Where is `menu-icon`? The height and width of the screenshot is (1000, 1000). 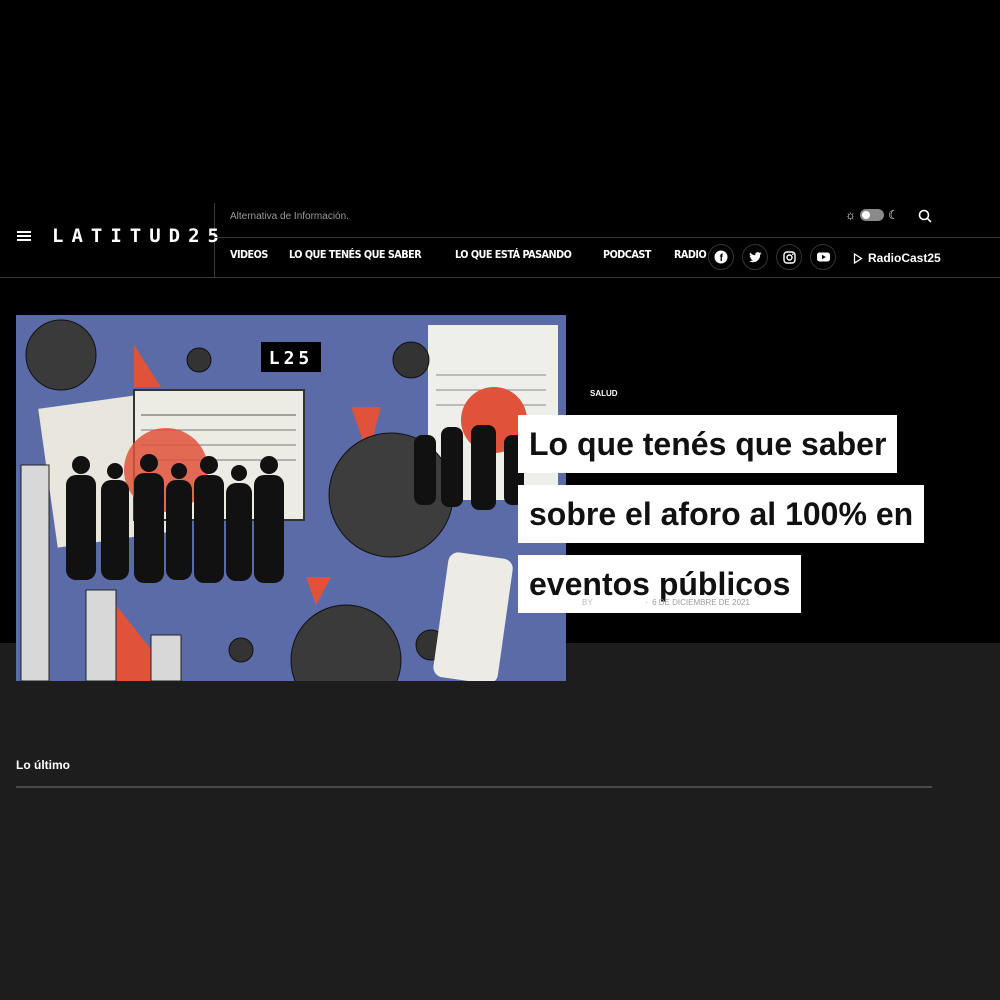 menu-icon is located at coordinates (24, 236).